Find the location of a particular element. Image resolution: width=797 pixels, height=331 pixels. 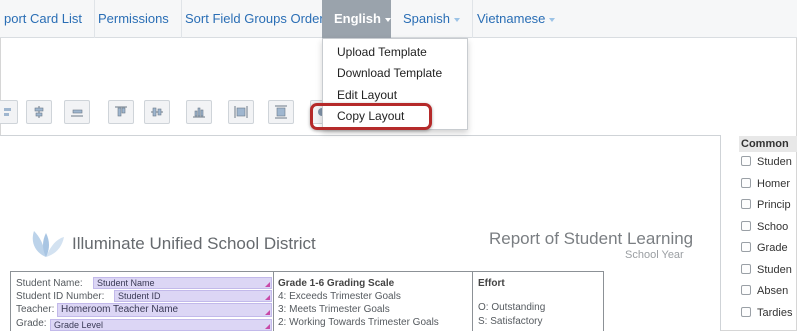

field-label: Homer is located at coordinates (774, 184).